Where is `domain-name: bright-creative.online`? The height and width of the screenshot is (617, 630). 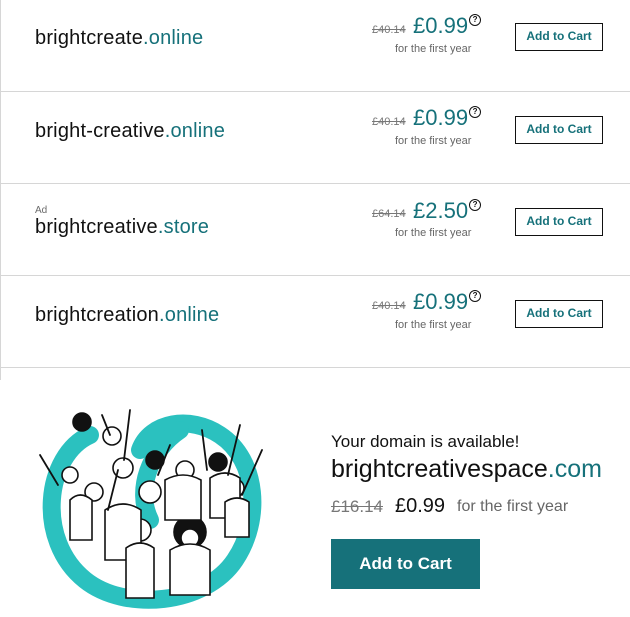 domain-name: bright-creative.online is located at coordinates (130, 131).